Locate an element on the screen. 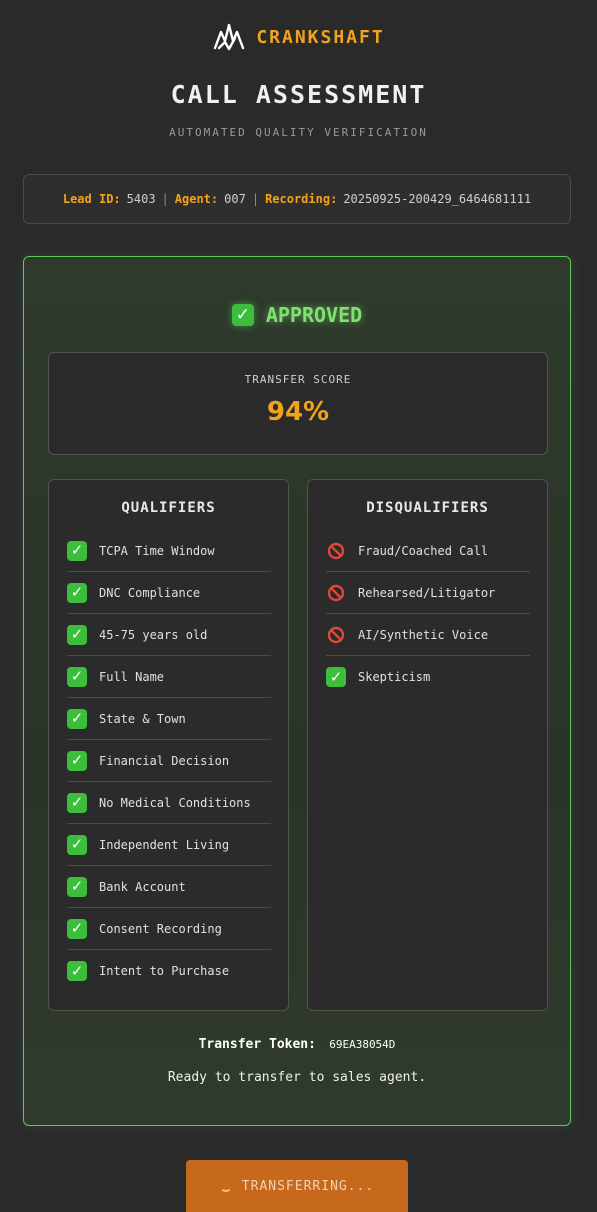 This screenshot has height=1212, width=597. transfer-token: Transfer Token: 69EA38054D is located at coordinates (297, 1044).